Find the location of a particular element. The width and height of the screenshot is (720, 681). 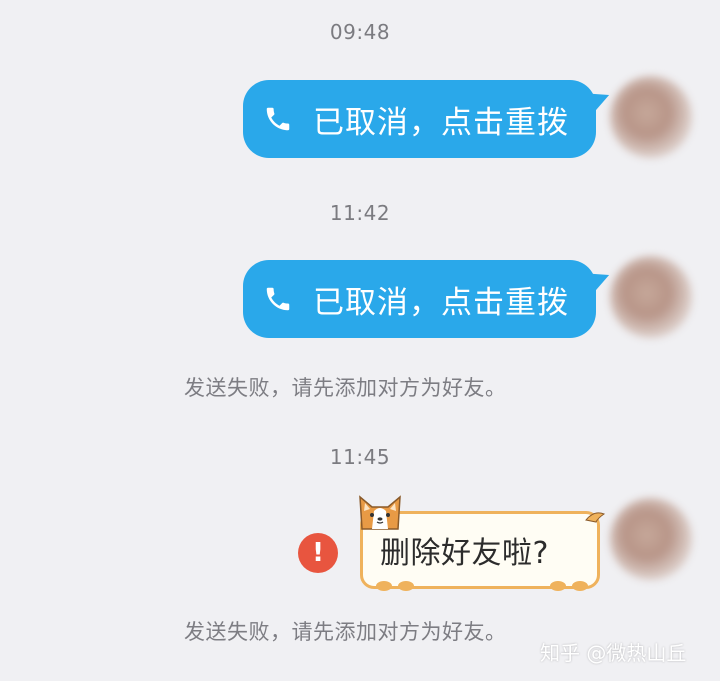

timestamp: 11:42 is located at coordinates (360, 213).